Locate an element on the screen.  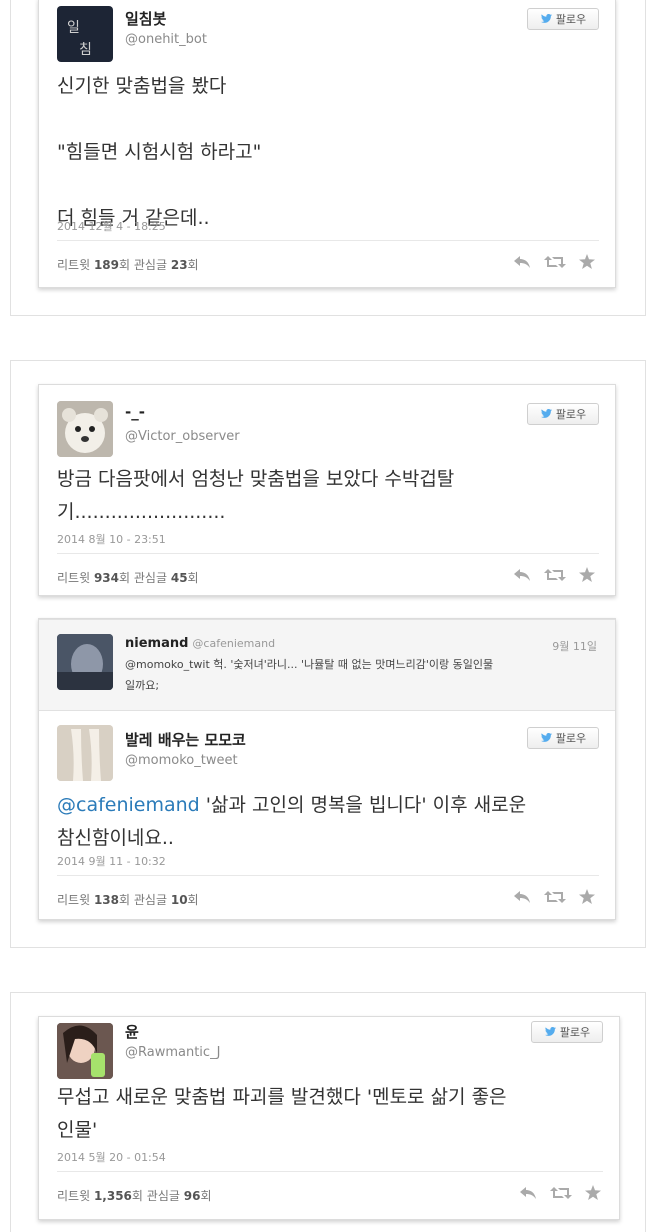
user-handle: @onehit_bot is located at coordinates (166, 39).